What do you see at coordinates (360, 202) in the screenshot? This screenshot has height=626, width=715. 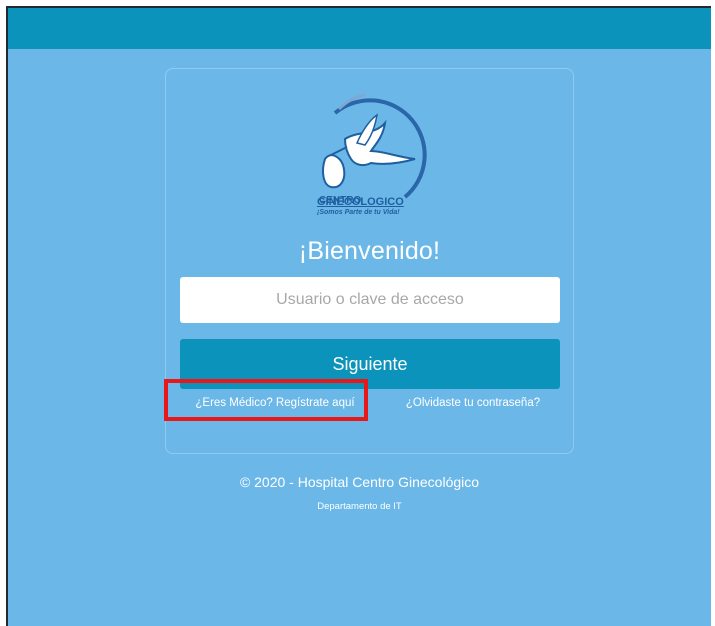 I see `logo-title-line2: GINECOLOGICO` at bounding box center [360, 202].